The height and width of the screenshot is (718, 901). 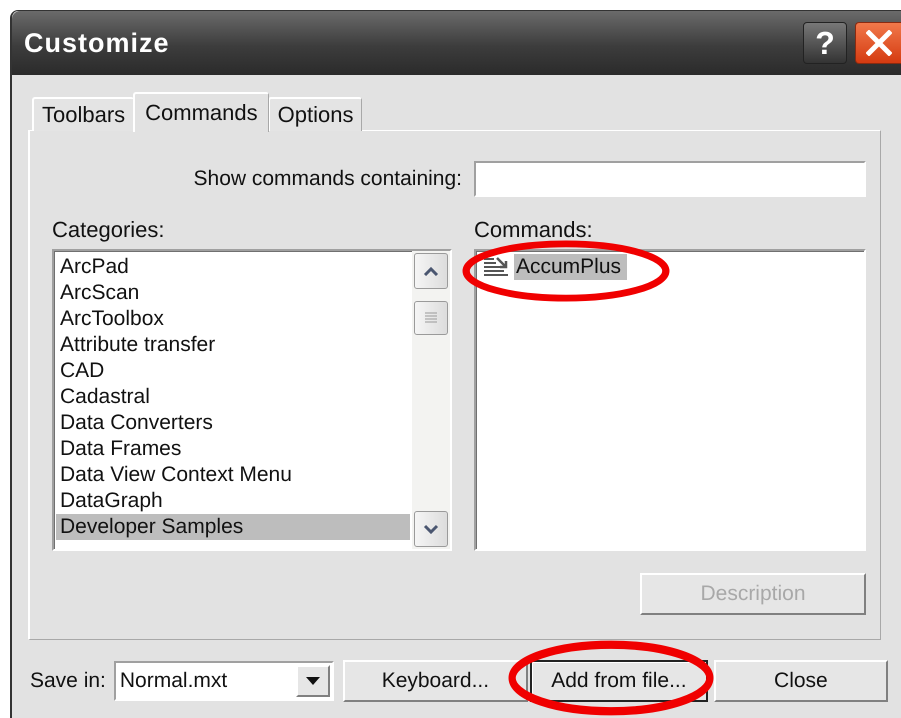 I want to click on list-label: Categories:, so click(x=109, y=230).